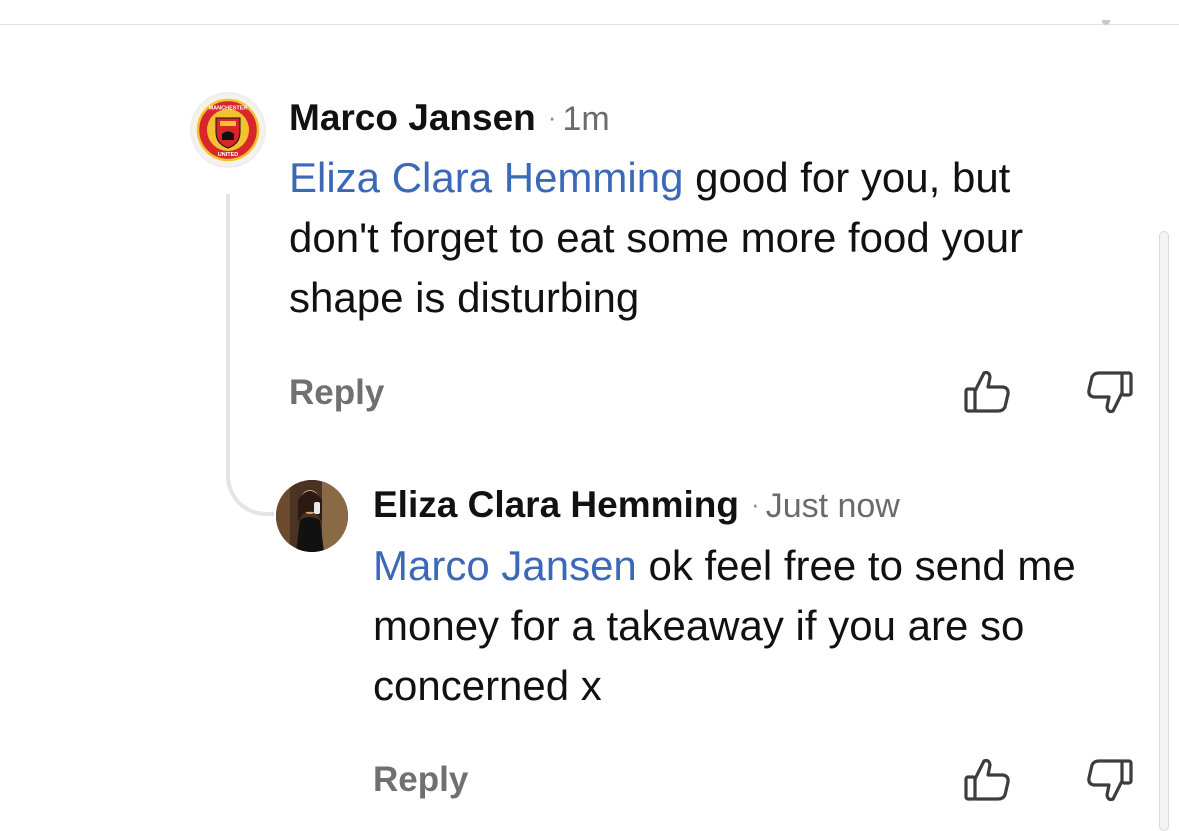  I want to click on thread-connector-line, so click(250, 355).